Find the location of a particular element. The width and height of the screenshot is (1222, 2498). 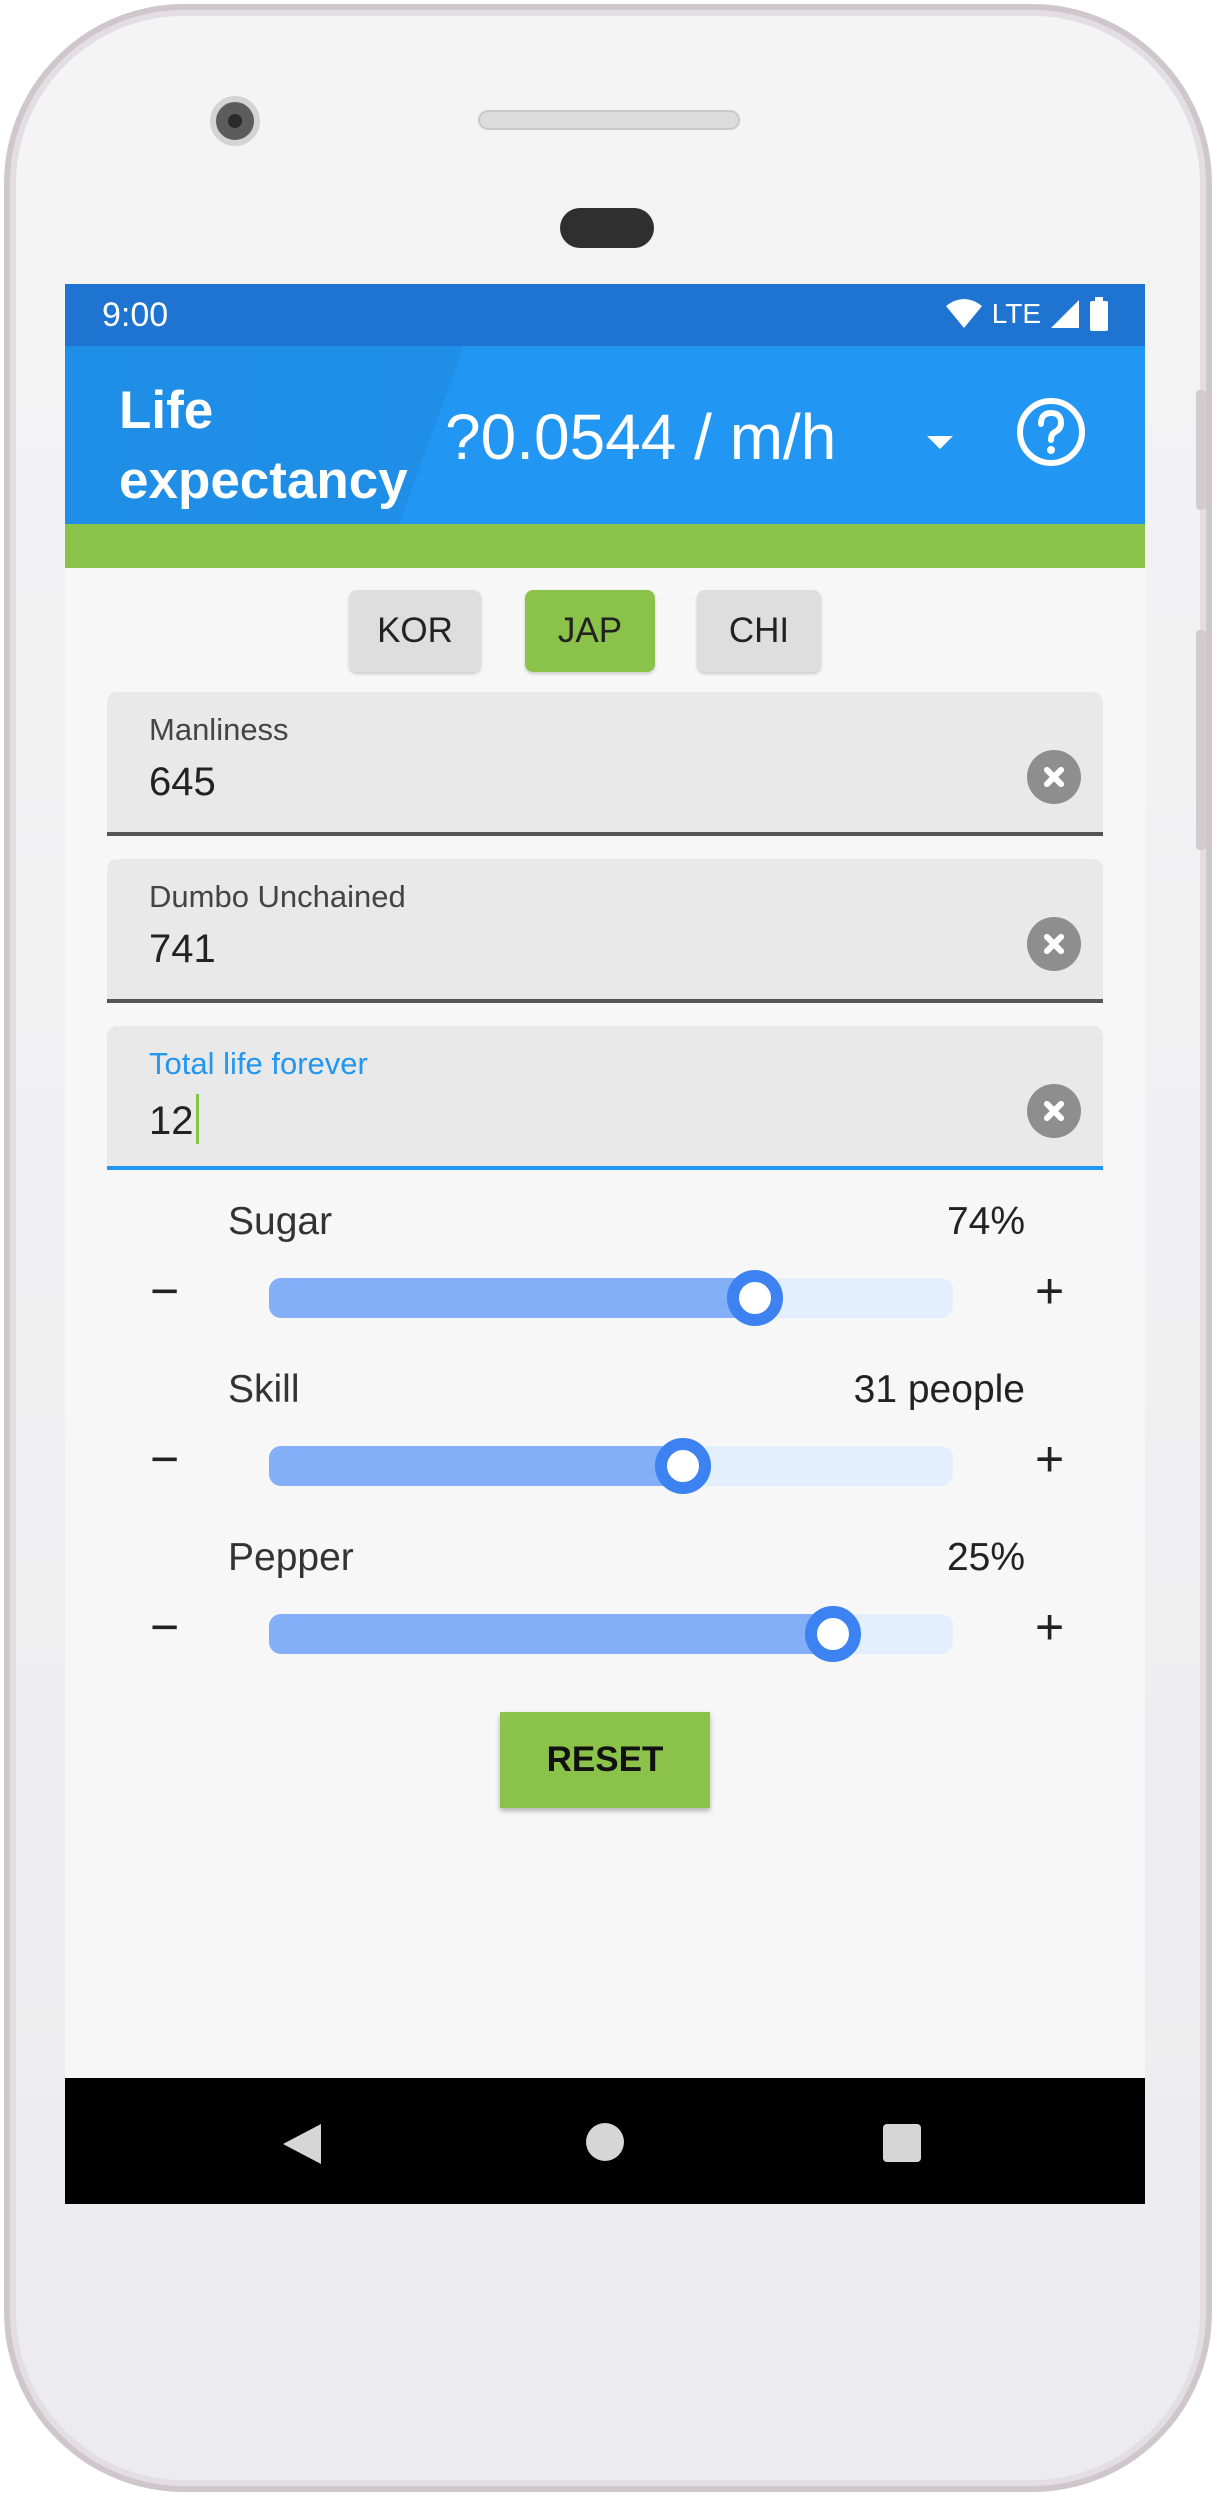

field-label: Manliness is located at coordinates (219, 729).